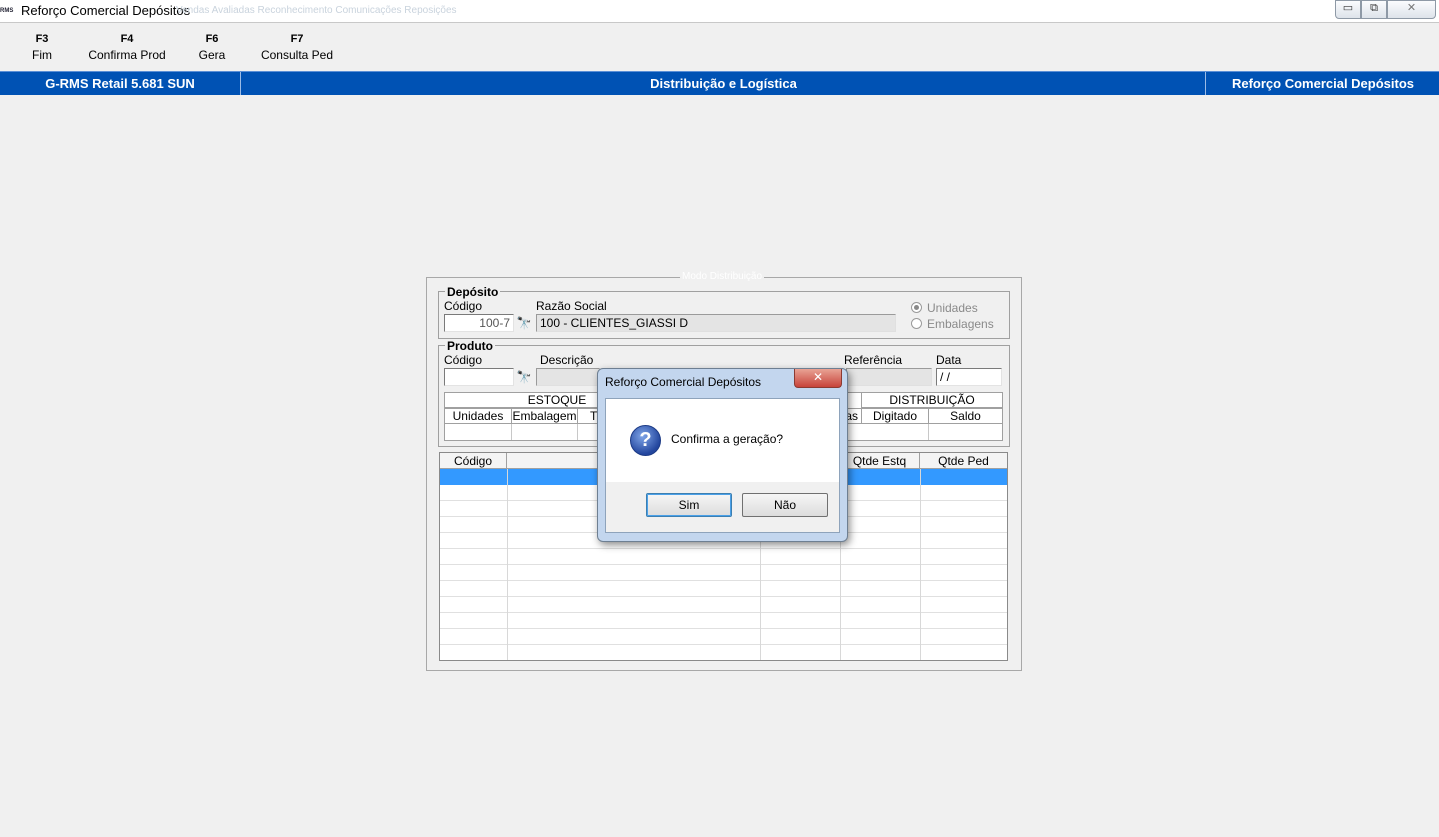 This screenshot has width=1439, height=837. Describe the element at coordinates (524, 323) in the screenshot. I see `deposito-search-icon: 🔭` at that location.